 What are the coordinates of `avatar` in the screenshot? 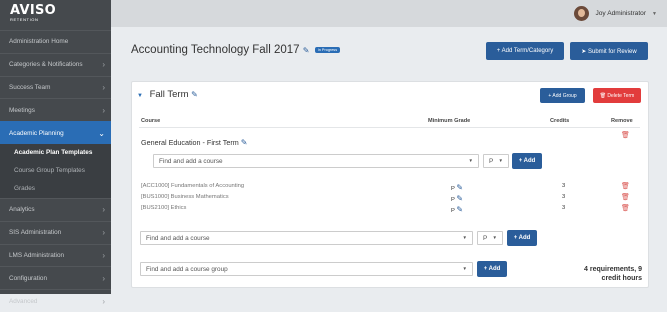 It's located at (582, 13).